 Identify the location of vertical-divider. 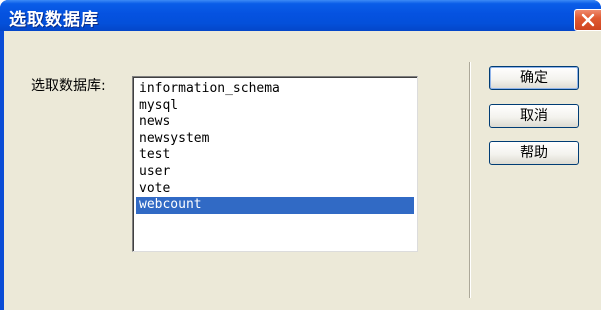
(470, 180).